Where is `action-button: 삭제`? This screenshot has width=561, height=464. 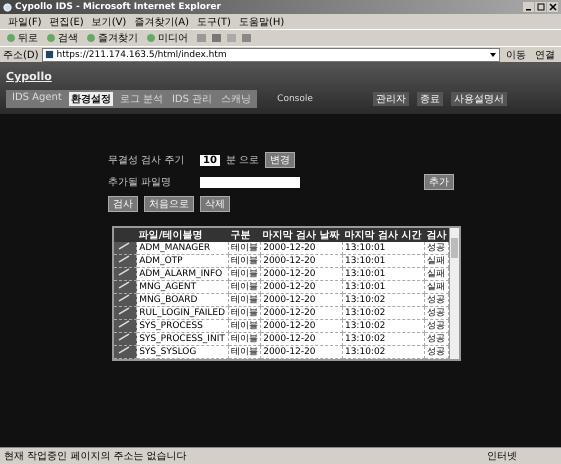 action-button: 삭제 is located at coordinates (215, 204).